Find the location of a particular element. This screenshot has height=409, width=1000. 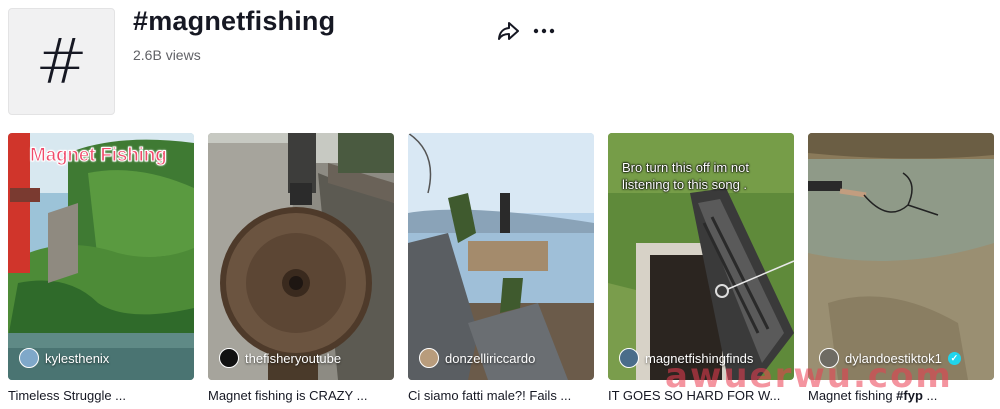

video-overlay-text: Magnet Fishing is located at coordinates (99, 156).